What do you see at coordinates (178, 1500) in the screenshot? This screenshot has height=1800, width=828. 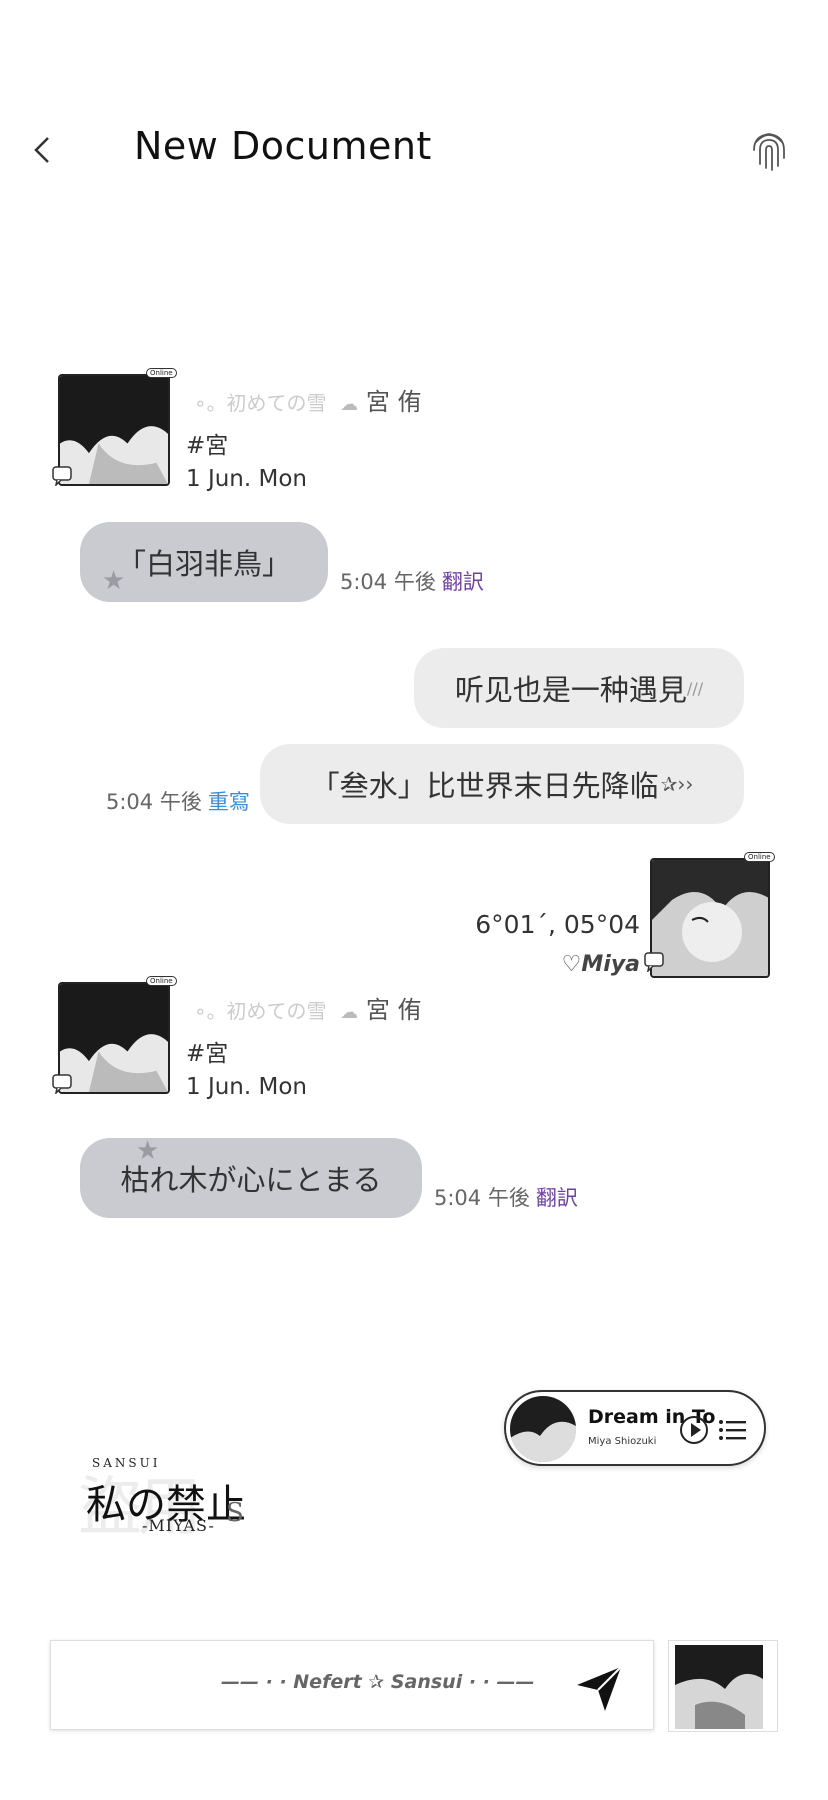 I see `brand-logo: 盜用 SANSUI 私の禁止 -MIYAS- S` at bounding box center [178, 1500].